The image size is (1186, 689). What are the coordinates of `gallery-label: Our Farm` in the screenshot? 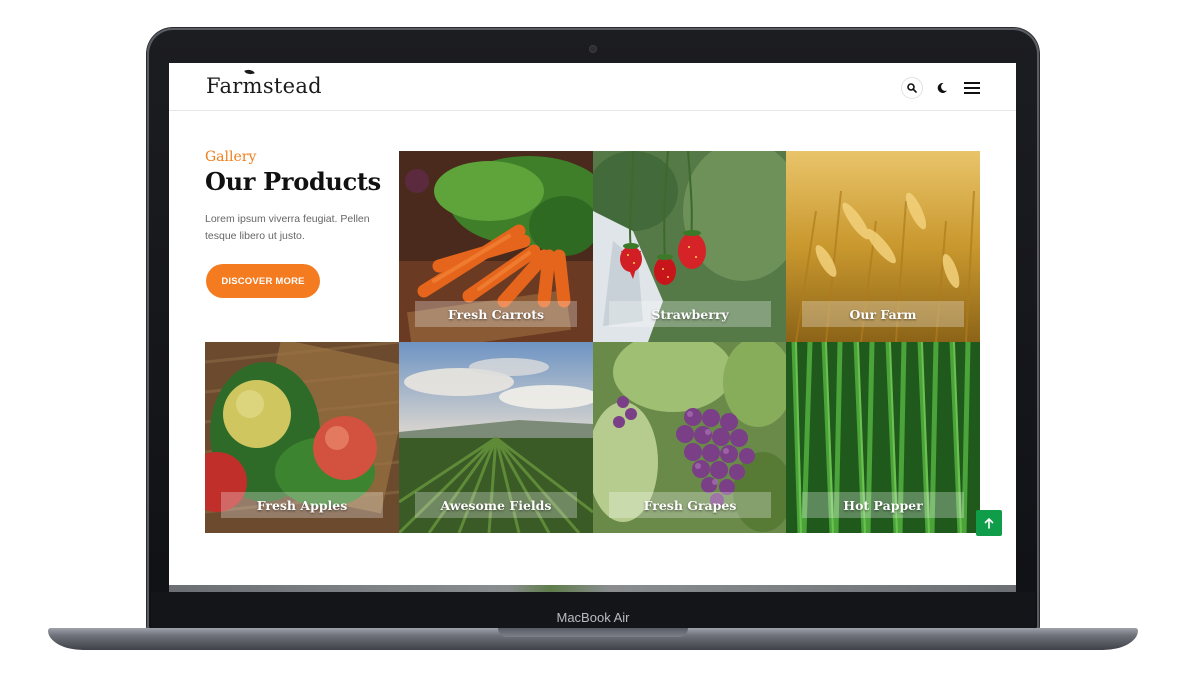 It's located at (883, 314).